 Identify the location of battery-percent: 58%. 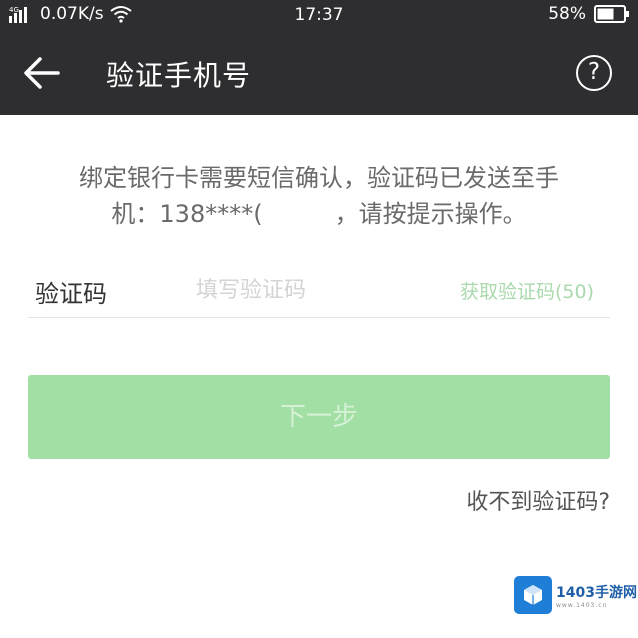
(567, 14).